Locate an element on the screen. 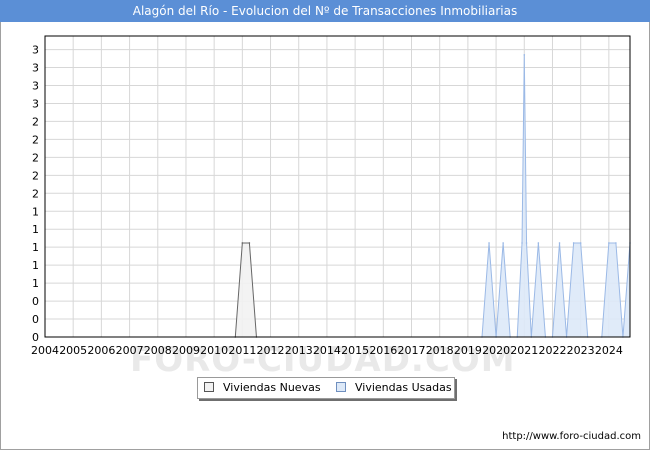 The height and width of the screenshot is (450, 650). legend-label-usadas: Viviendas Usadas is located at coordinates (403, 387).